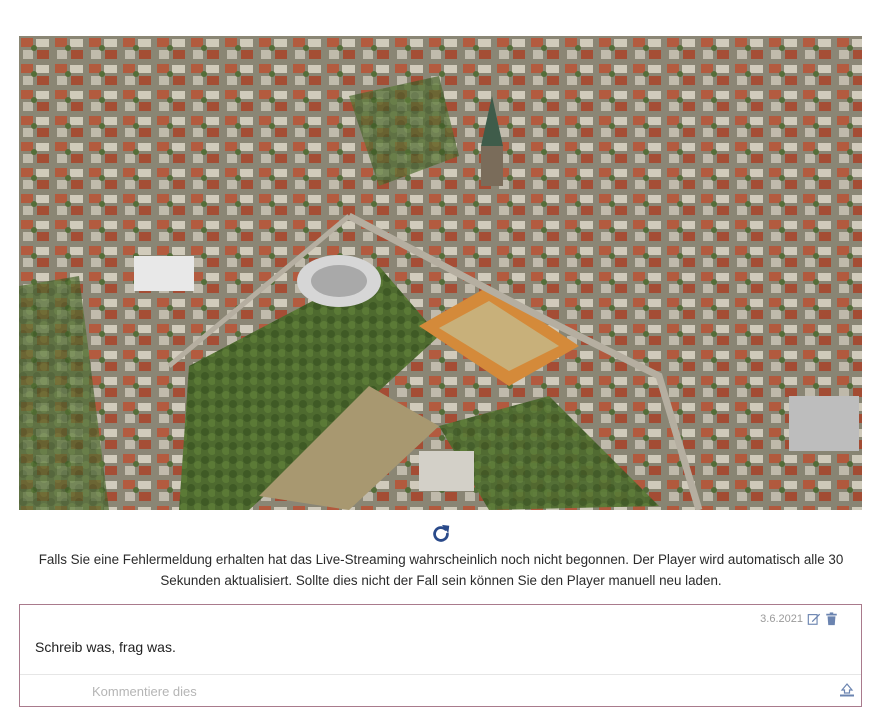 This screenshot has height=715, width=878. I want to click on send-button, so click(847, 690).